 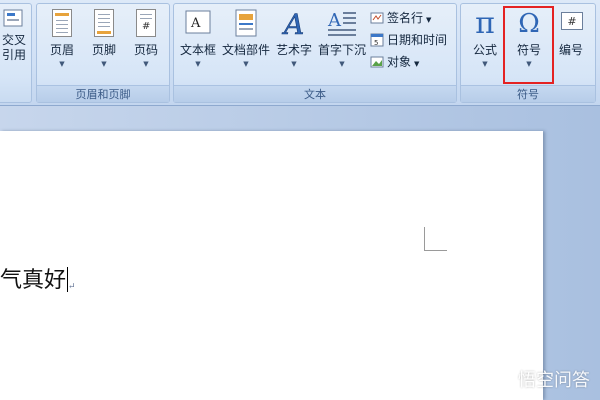 I want to click on watermark-text: 悟空问答, so click(x=554, y=380).